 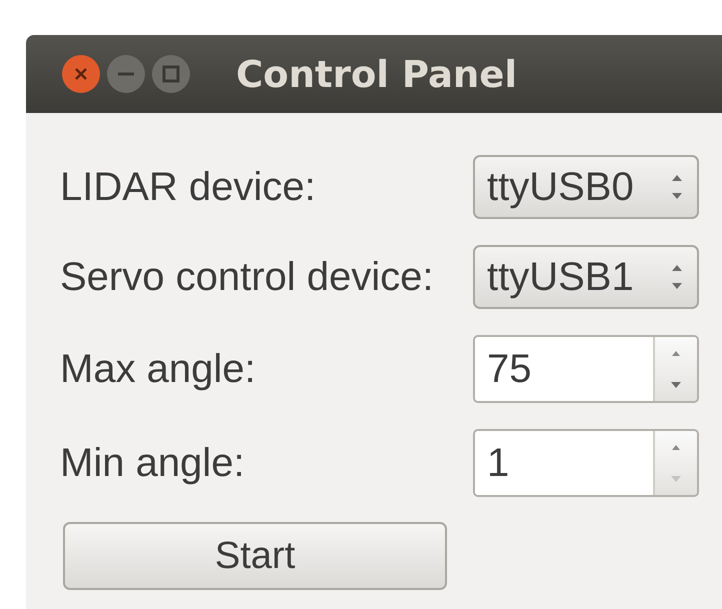 I want to click on close-icon, so click(x=81, y=74).